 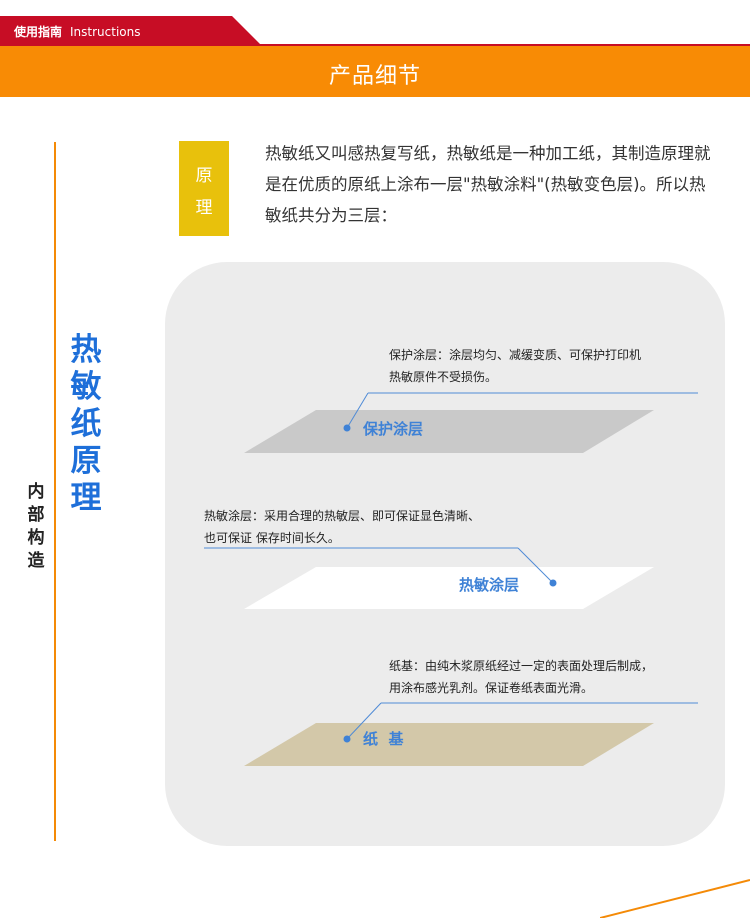 I want to click on desc-line: 纸基：由纯木浆原纸经过一定的表面处理后制成，, so click(x=521, y=666).